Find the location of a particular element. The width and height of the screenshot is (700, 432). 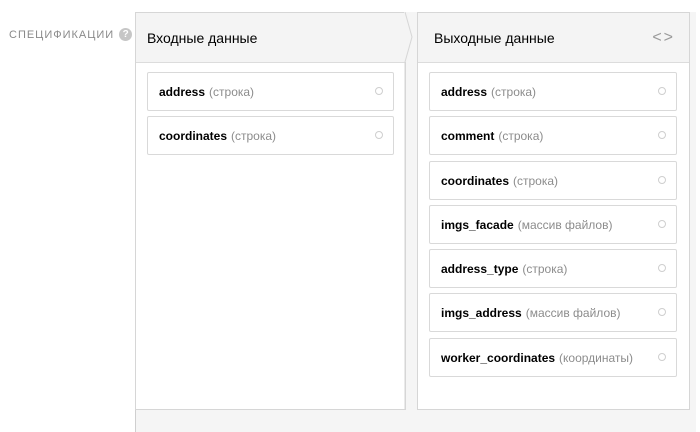

input-field-coordinates: coordinates (строка) is located at coordinates (270, 135).